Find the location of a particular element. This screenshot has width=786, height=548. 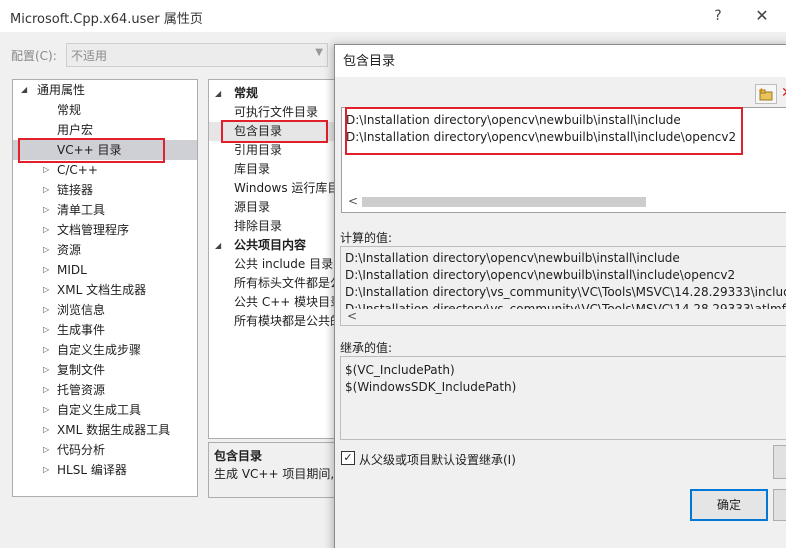

grid-row-public-include-dirs: 公共 include 目录 is located at coordinates (272, 264).